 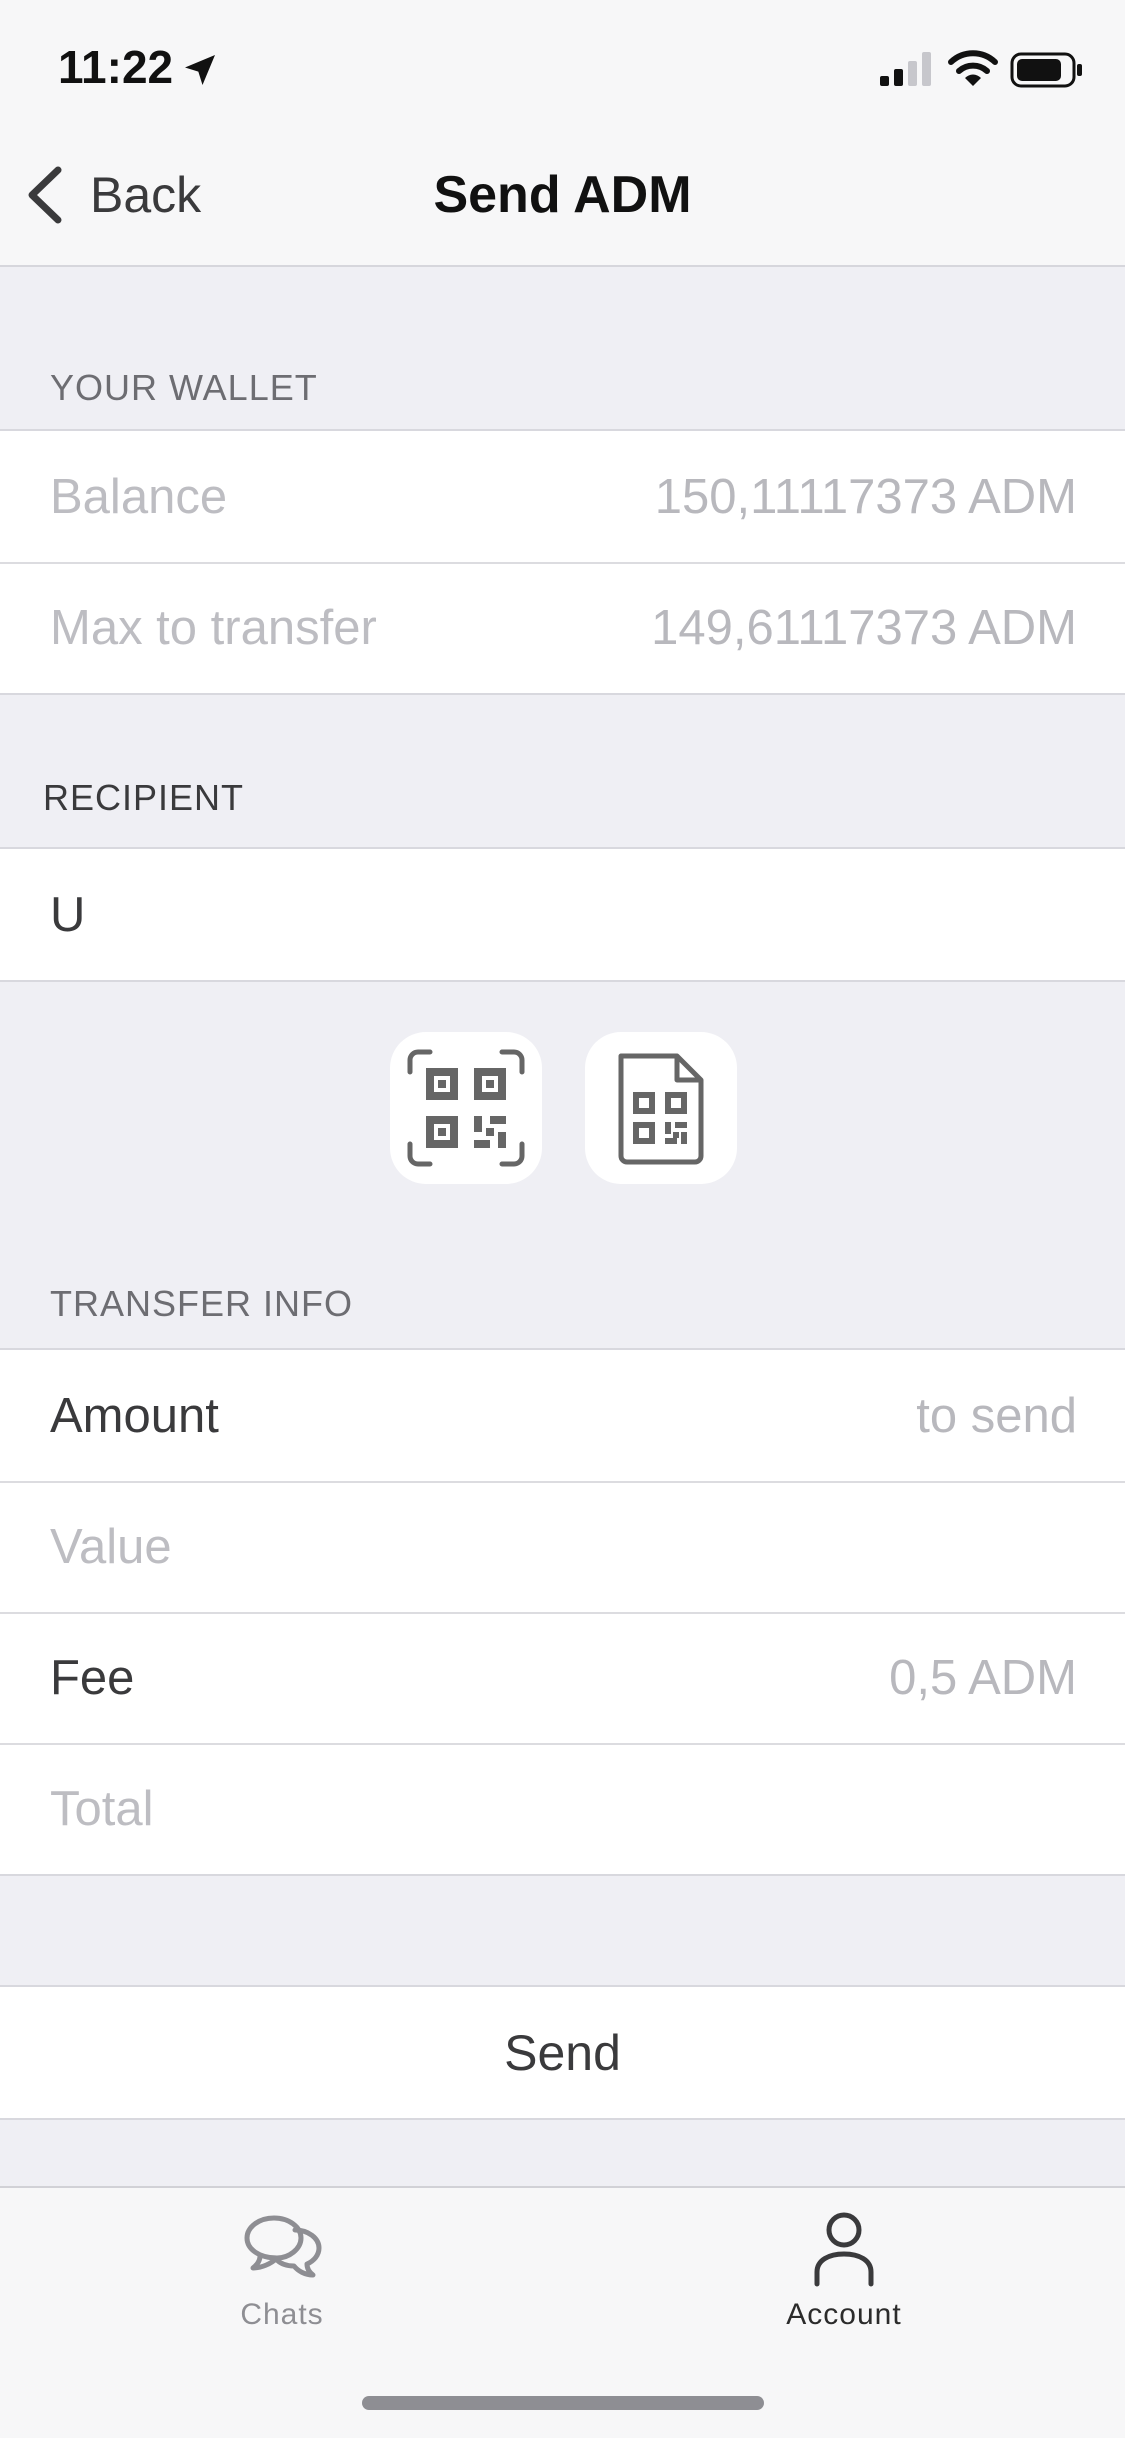 What do you see at coordinates (905, 69) in the screenshot?
I see `signal-icon` at bounding box center [905, 69].